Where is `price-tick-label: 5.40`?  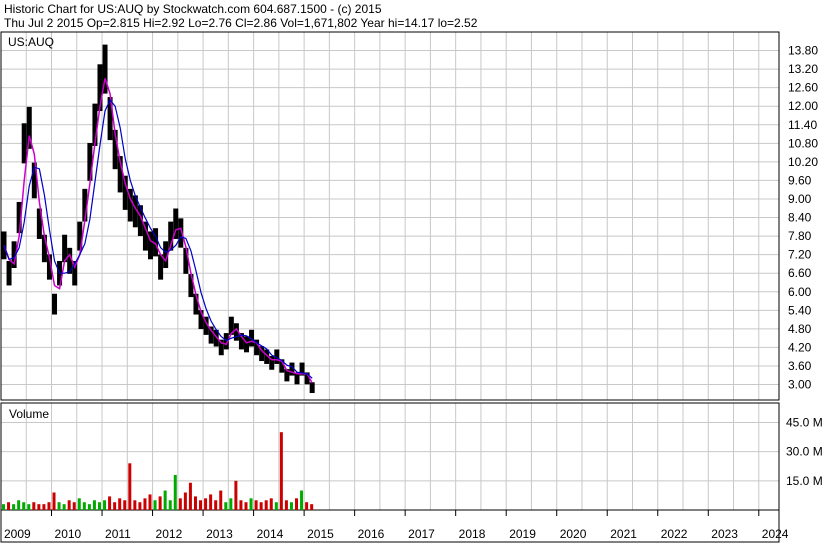 price-tick-label: 5.40 is located at coordinates (800, 310).